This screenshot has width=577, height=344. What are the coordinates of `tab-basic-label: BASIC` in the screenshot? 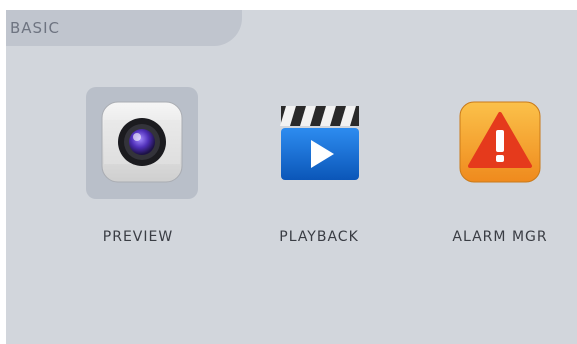 It's located at (35, 28).